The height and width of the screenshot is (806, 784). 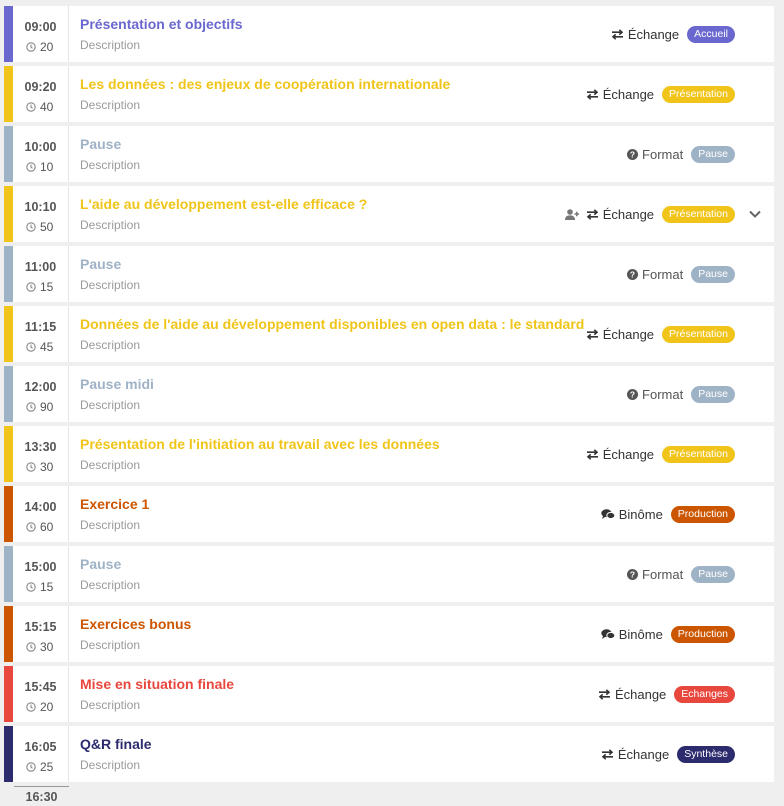 I want to click on duration: 45, so click(x=39, y=347).